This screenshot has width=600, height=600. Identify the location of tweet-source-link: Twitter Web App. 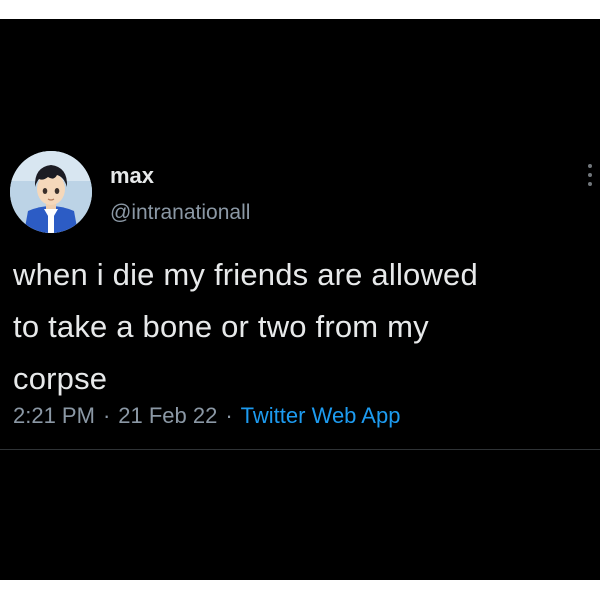
(321, 415).